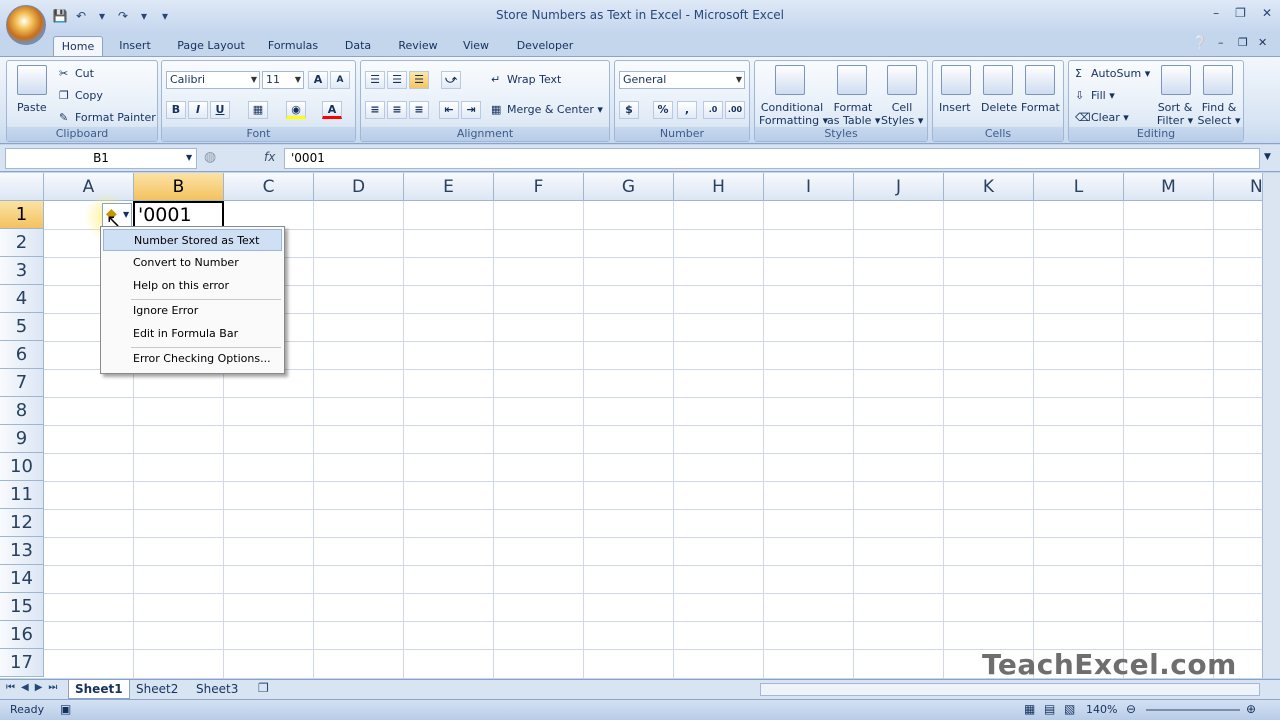  Describe the element at coordinates (22, 299) in the screenshot. I see `row-header-4: 4` at that location.